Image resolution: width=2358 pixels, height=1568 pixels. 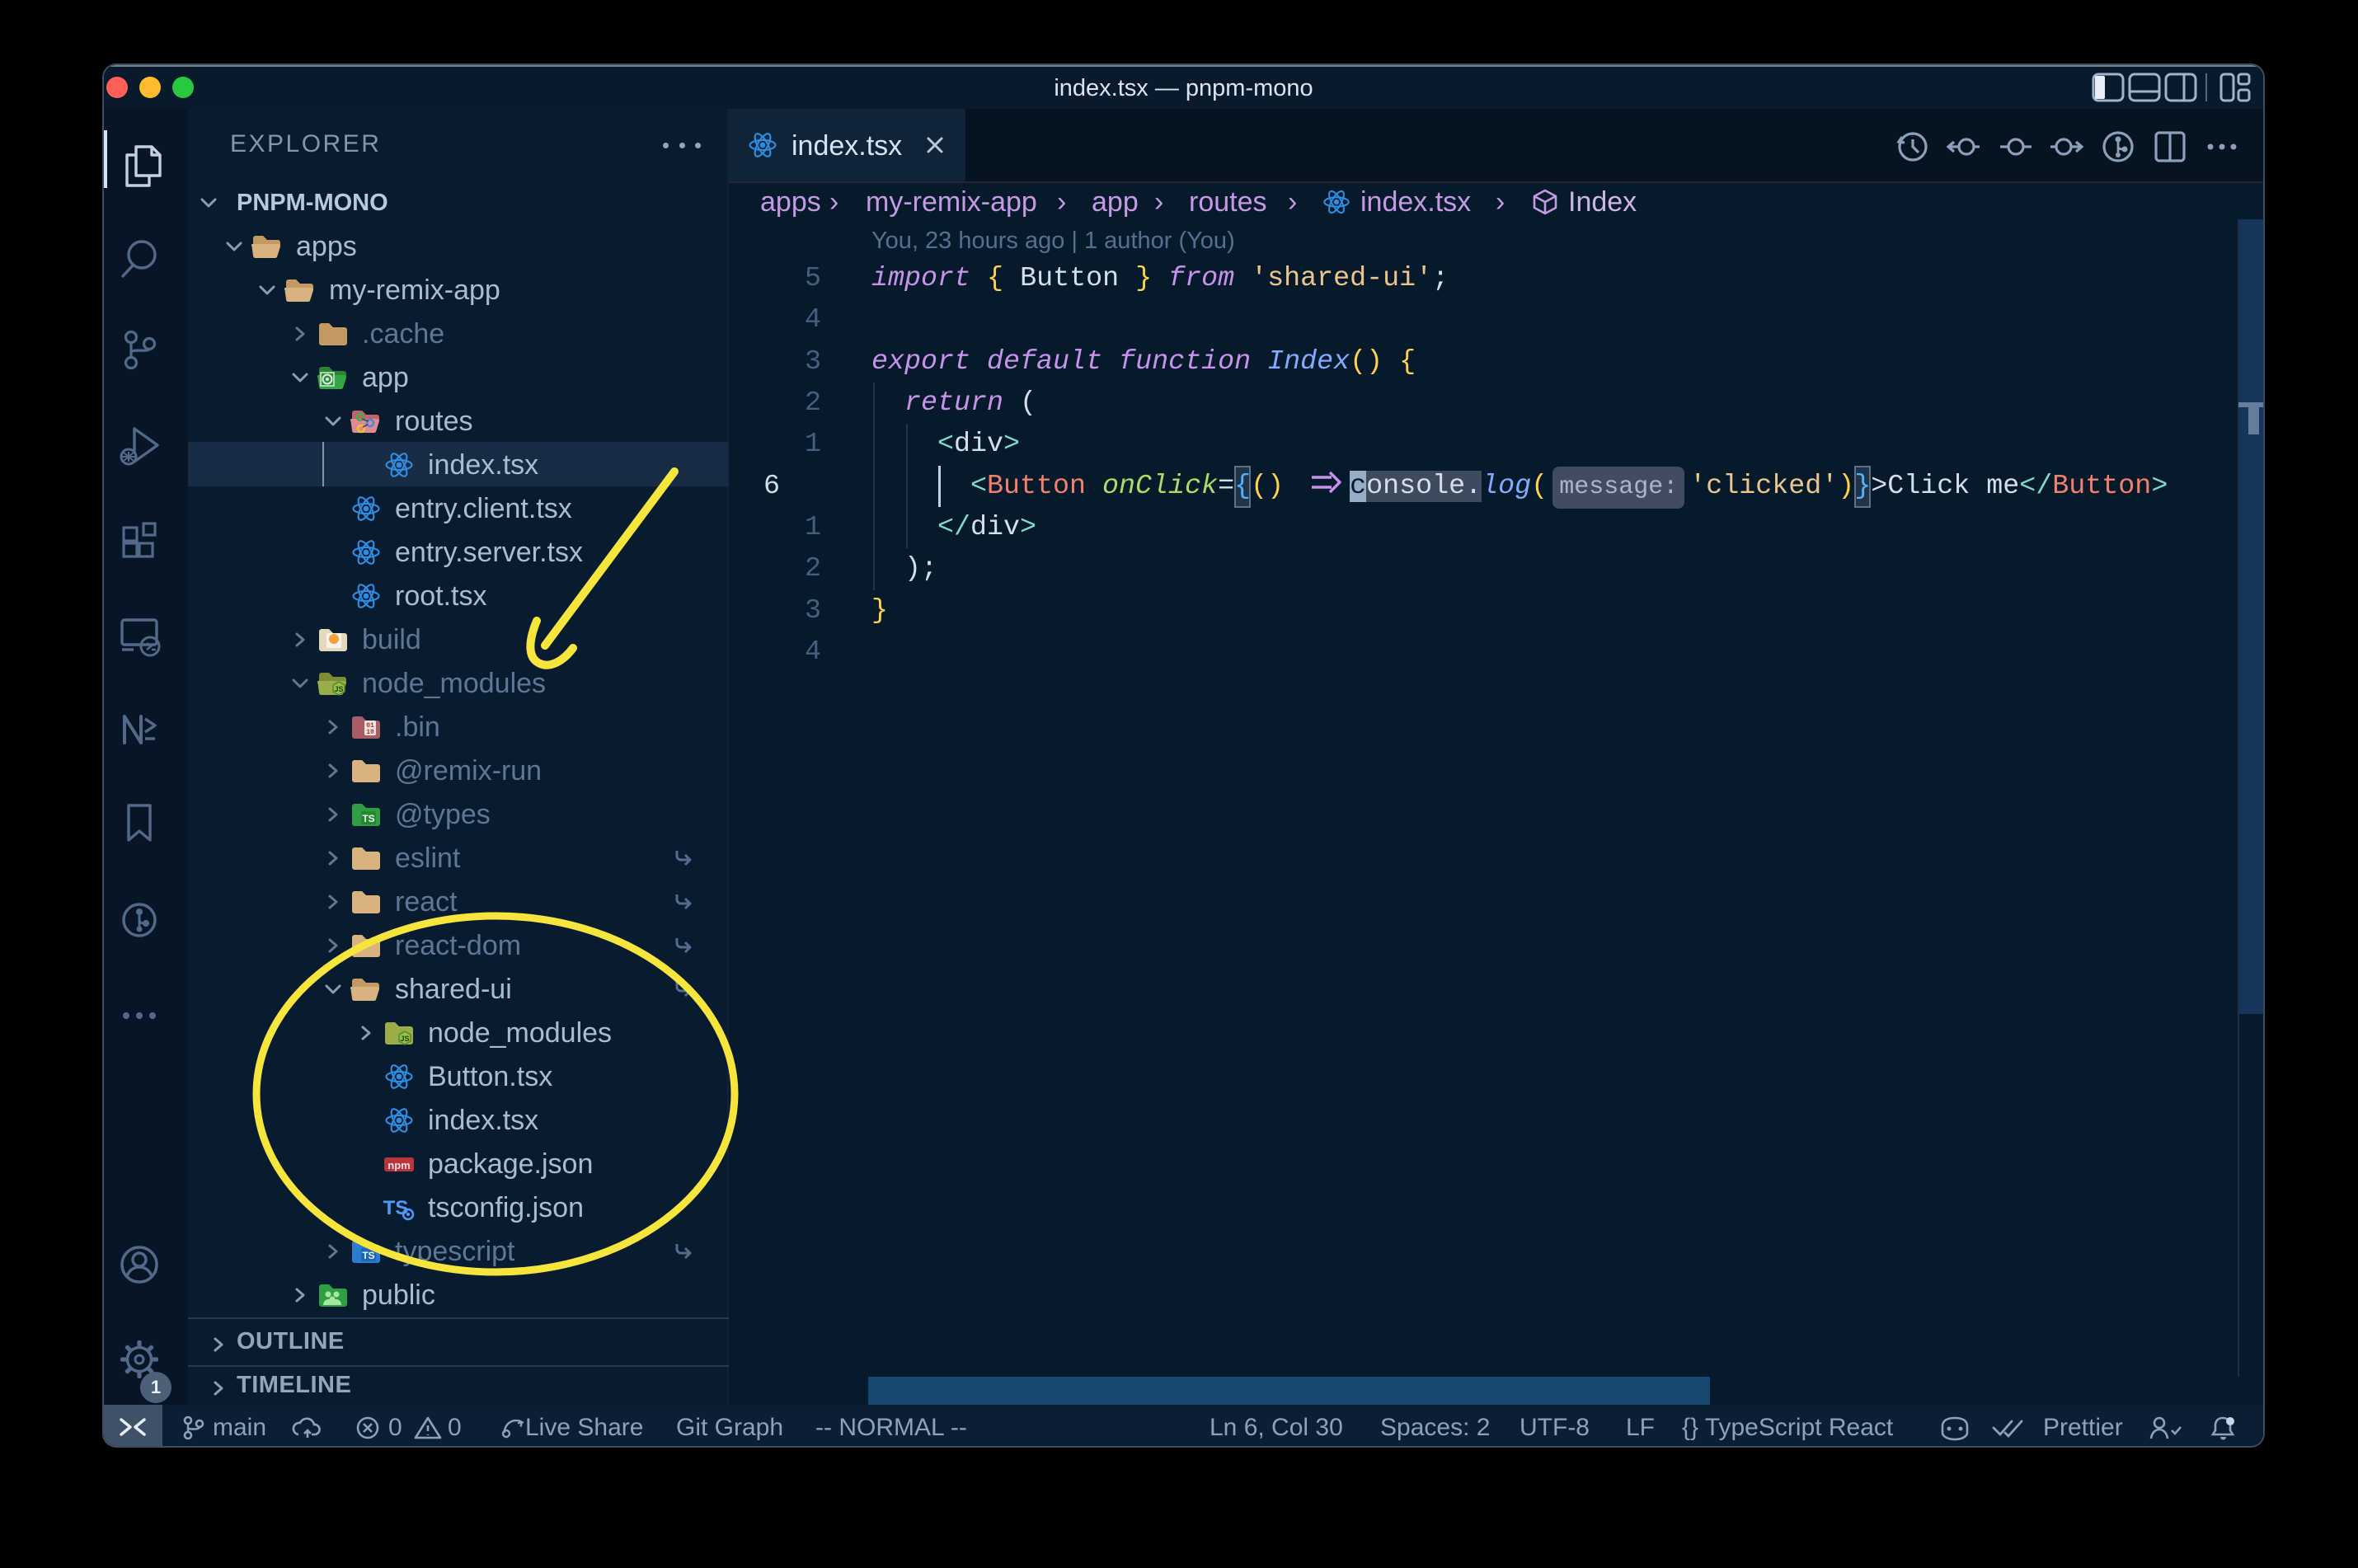 What do you see at coordinates (370, 732) in the screenshot?
I see `svg-text: 10` at bounding box center [370, 732].